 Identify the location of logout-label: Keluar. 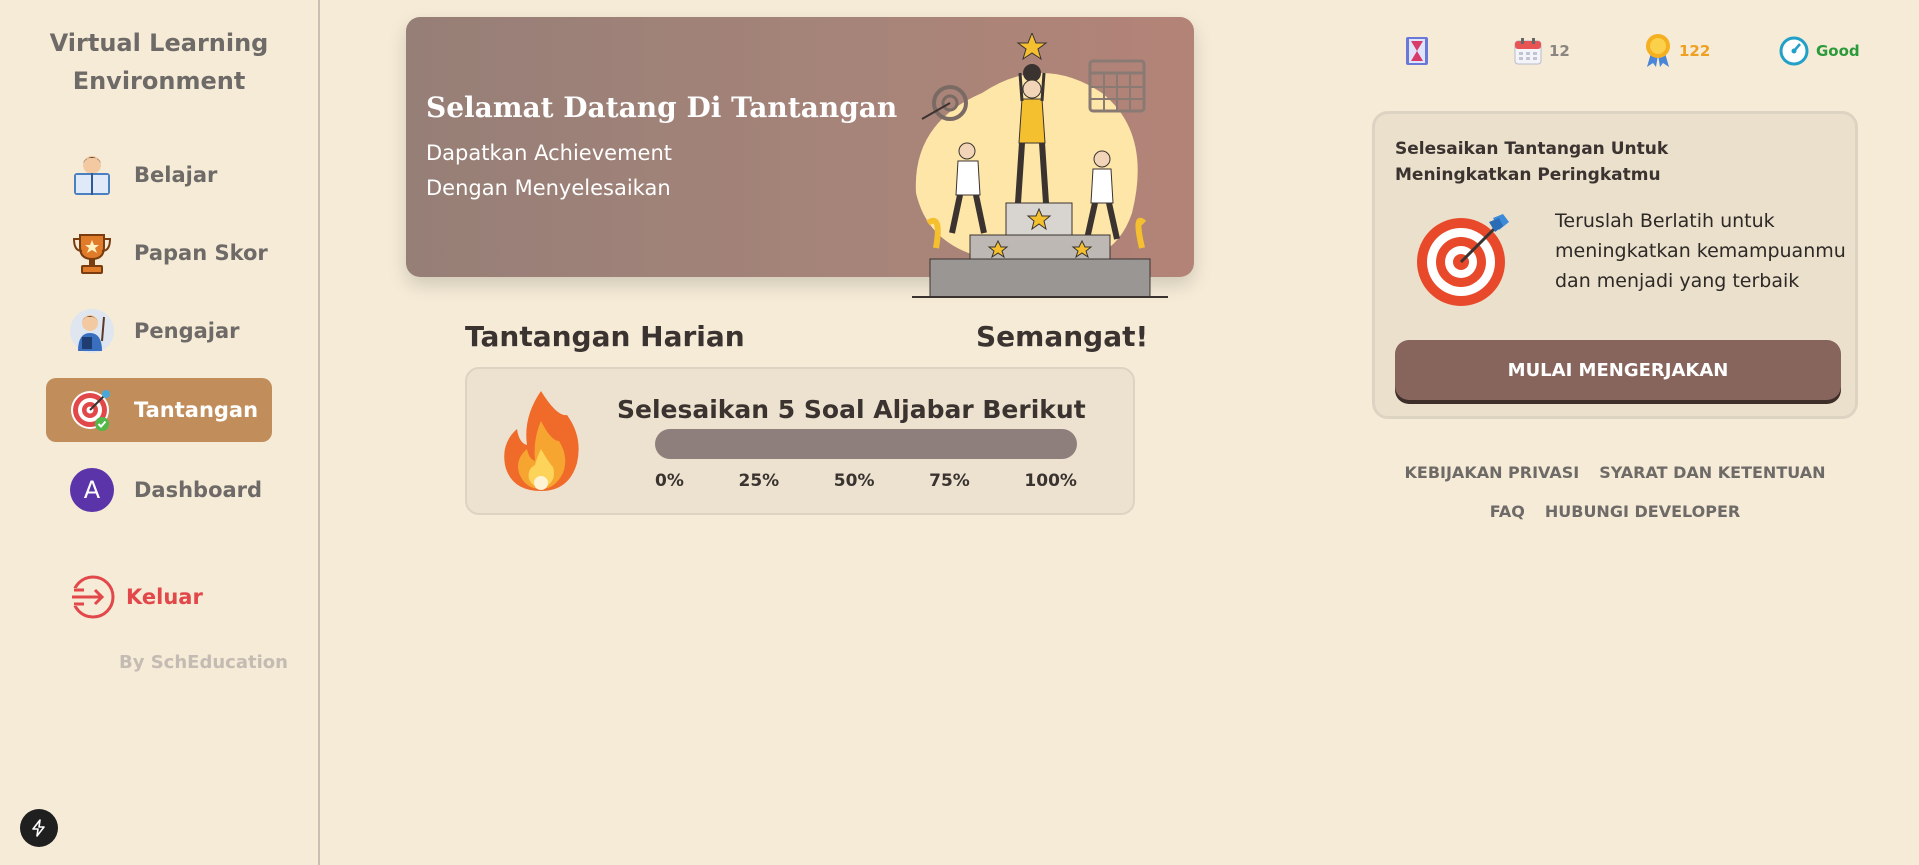
(164, 597).